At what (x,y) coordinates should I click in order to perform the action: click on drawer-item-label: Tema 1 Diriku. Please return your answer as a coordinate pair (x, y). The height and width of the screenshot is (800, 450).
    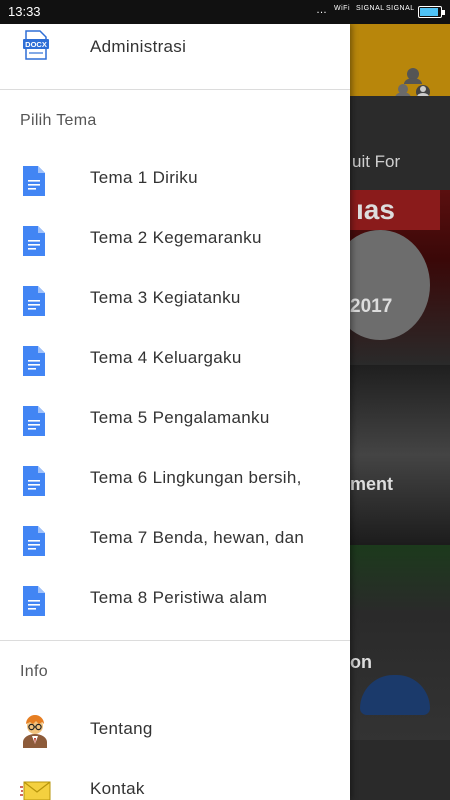
    Looking at the image, I should click on (144, 177).